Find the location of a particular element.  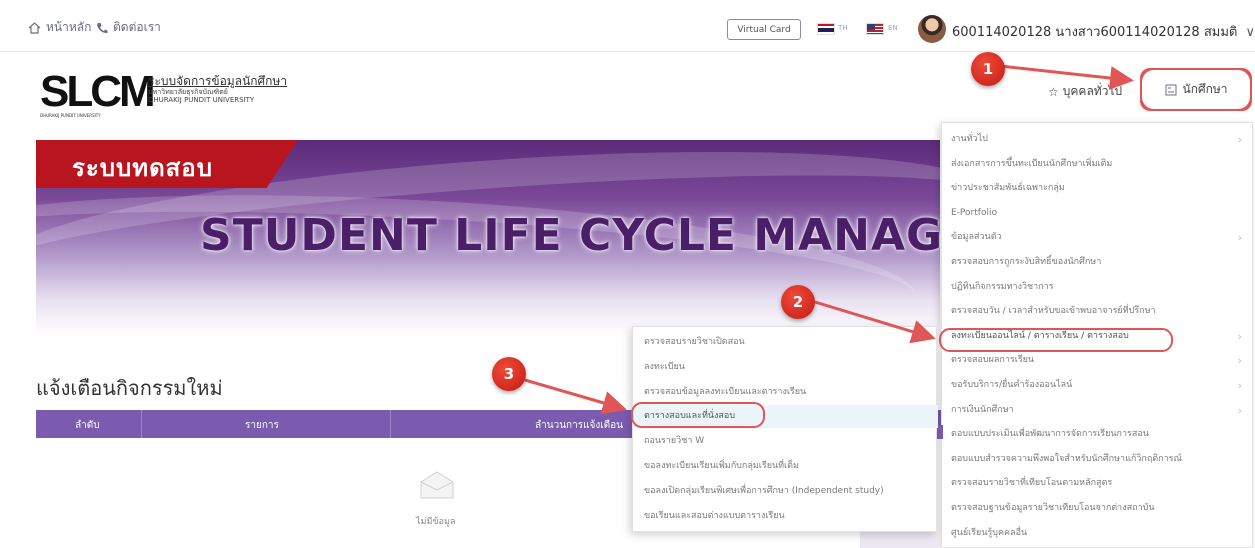

step-badge-1: 1 is located at coordinates (988, 69).